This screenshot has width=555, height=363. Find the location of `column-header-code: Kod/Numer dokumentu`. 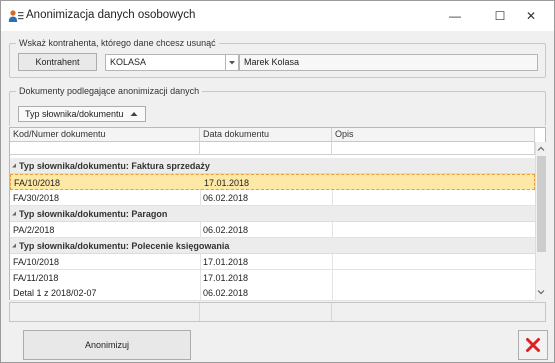

column-header-code: Kod/Numer dokumentu is located at coordinates (105, 135).